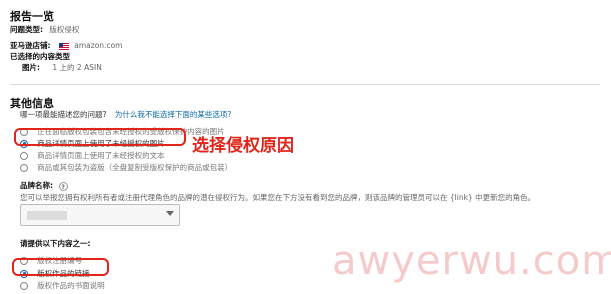 The image size is (611, 294). Describe the element at coordinates (63, 114) in the screenshot. I see `question-label: 哪一项最能描述您的问题?` at that location.